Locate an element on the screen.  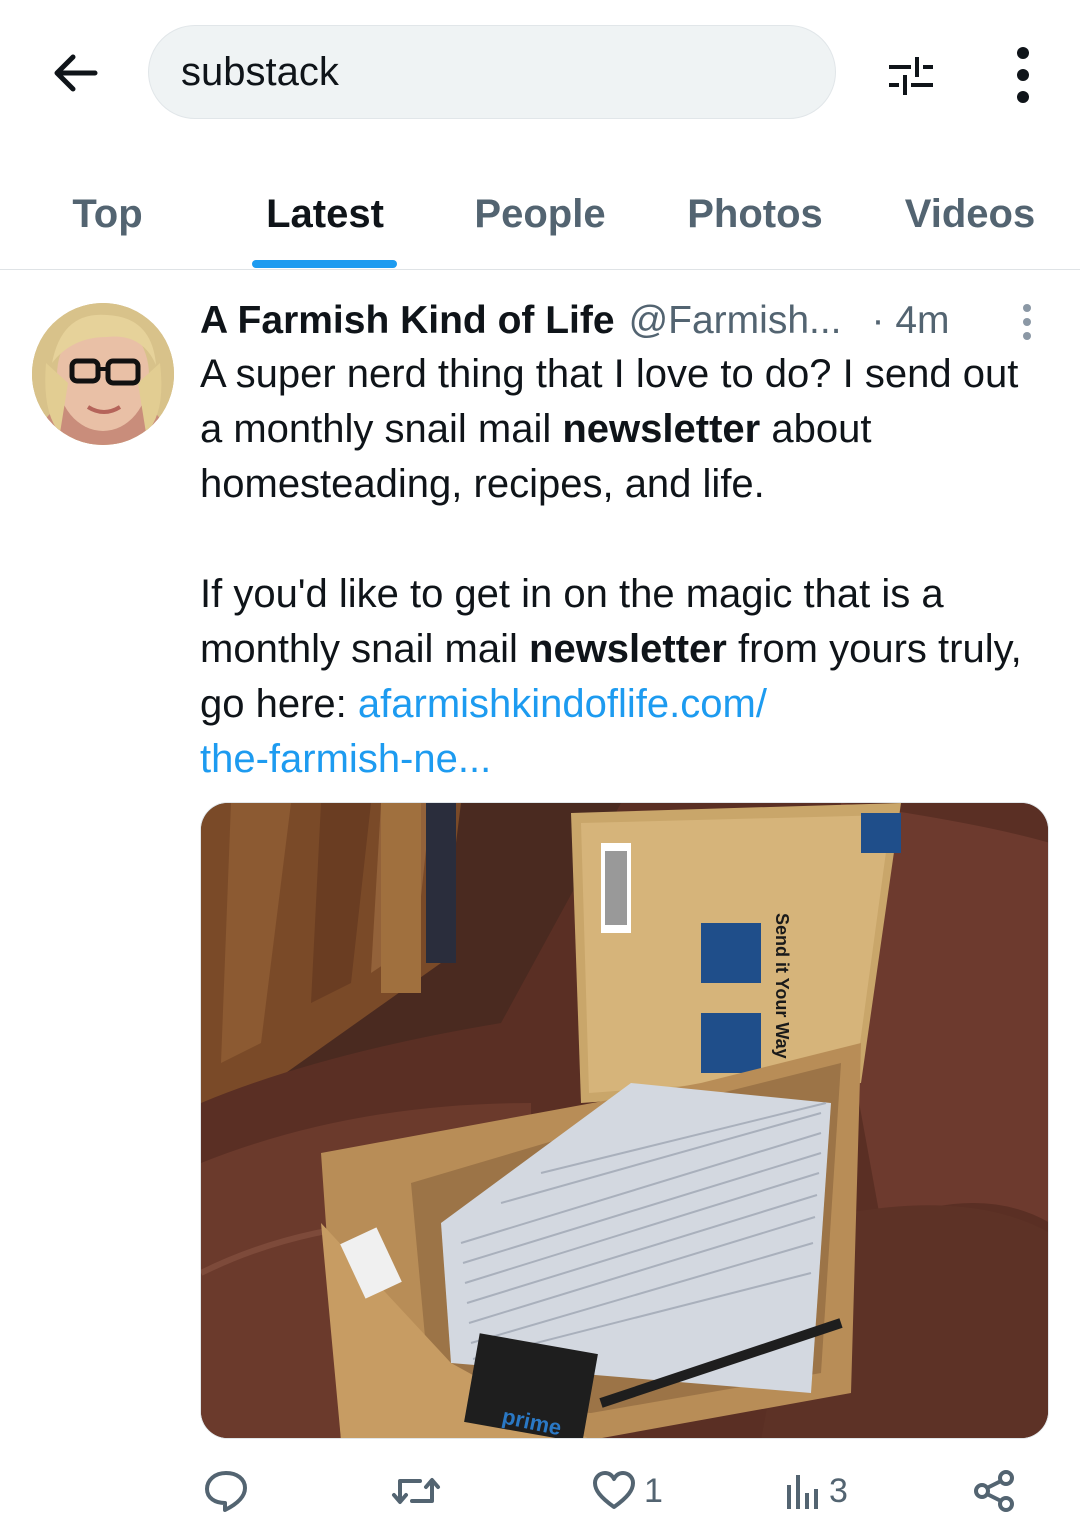
tab-top: Top is located at coordinates (107, 214).